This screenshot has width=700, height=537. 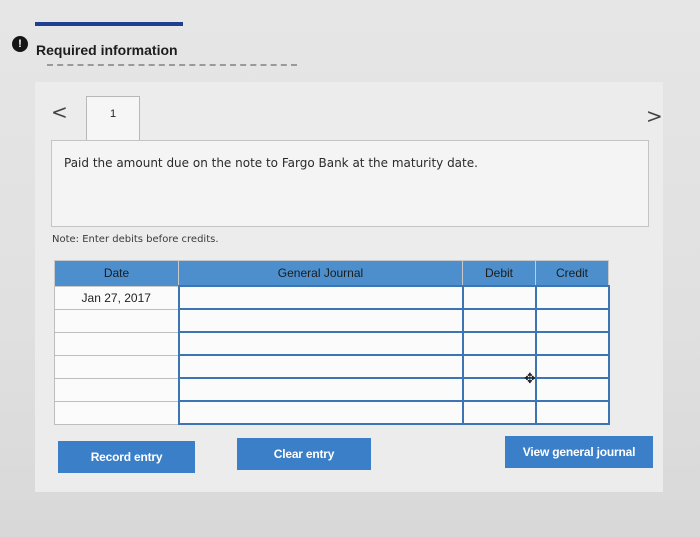 I want to click on next-chevron-icon: >, so click(x=654, y=116).